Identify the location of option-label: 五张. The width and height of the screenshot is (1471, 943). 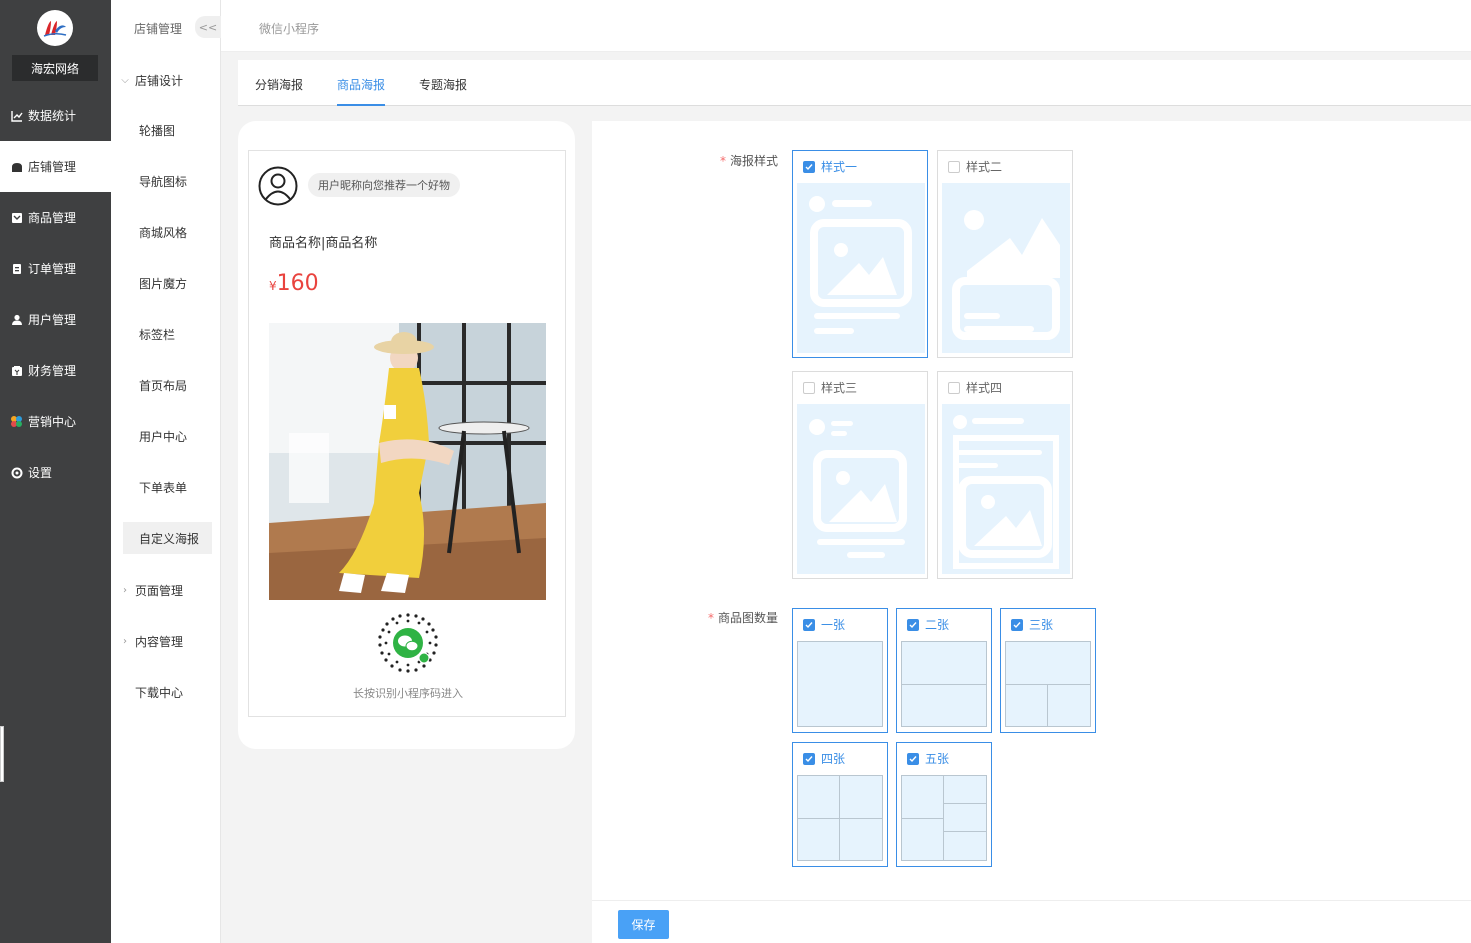
(937, 759).